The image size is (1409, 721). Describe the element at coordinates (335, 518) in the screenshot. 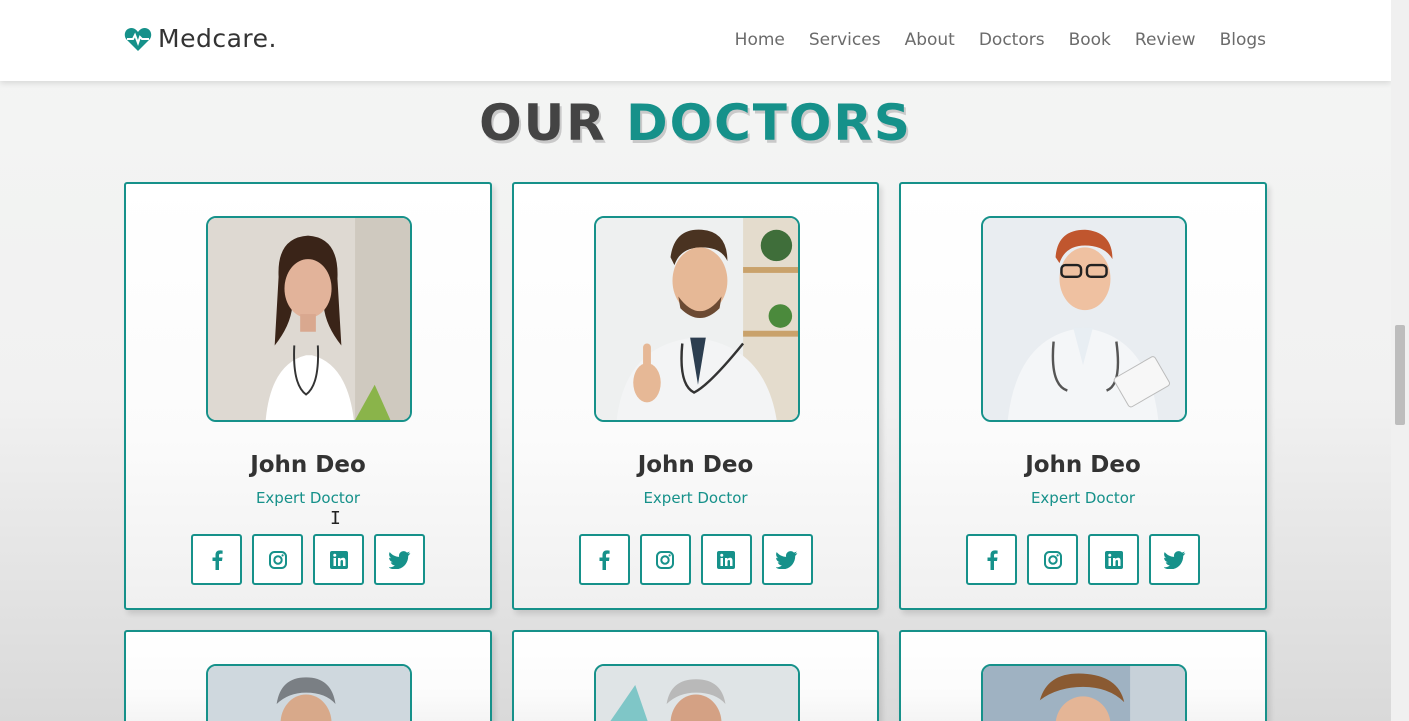

I see `text-cursor-icon: I` at that location.